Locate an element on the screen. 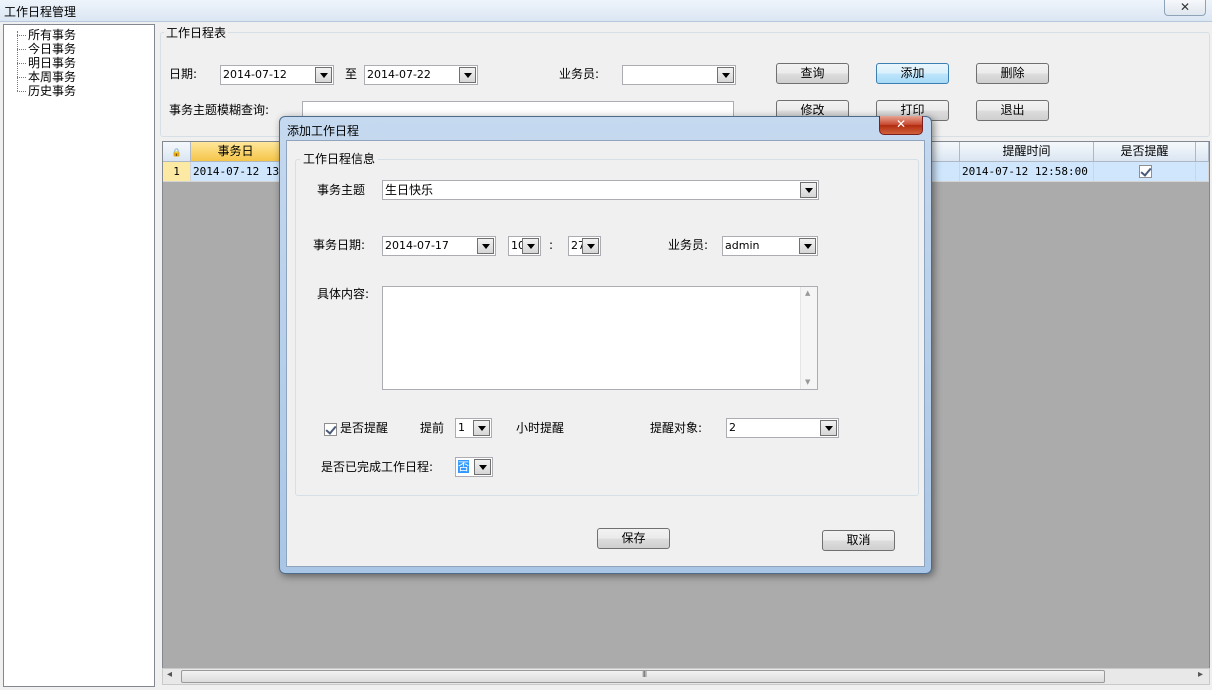 The width and height of the screenshot is (1212, 690). grid-header-hidden is located at coordinates (945, 152).